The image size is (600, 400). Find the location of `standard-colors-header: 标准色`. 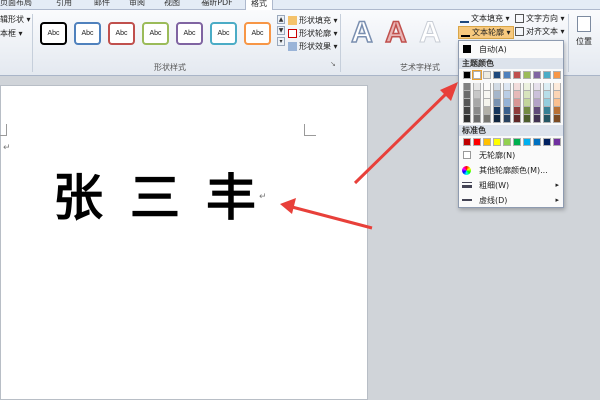

standard-colors-header: 标准色 is located at coordinates (511, 130).